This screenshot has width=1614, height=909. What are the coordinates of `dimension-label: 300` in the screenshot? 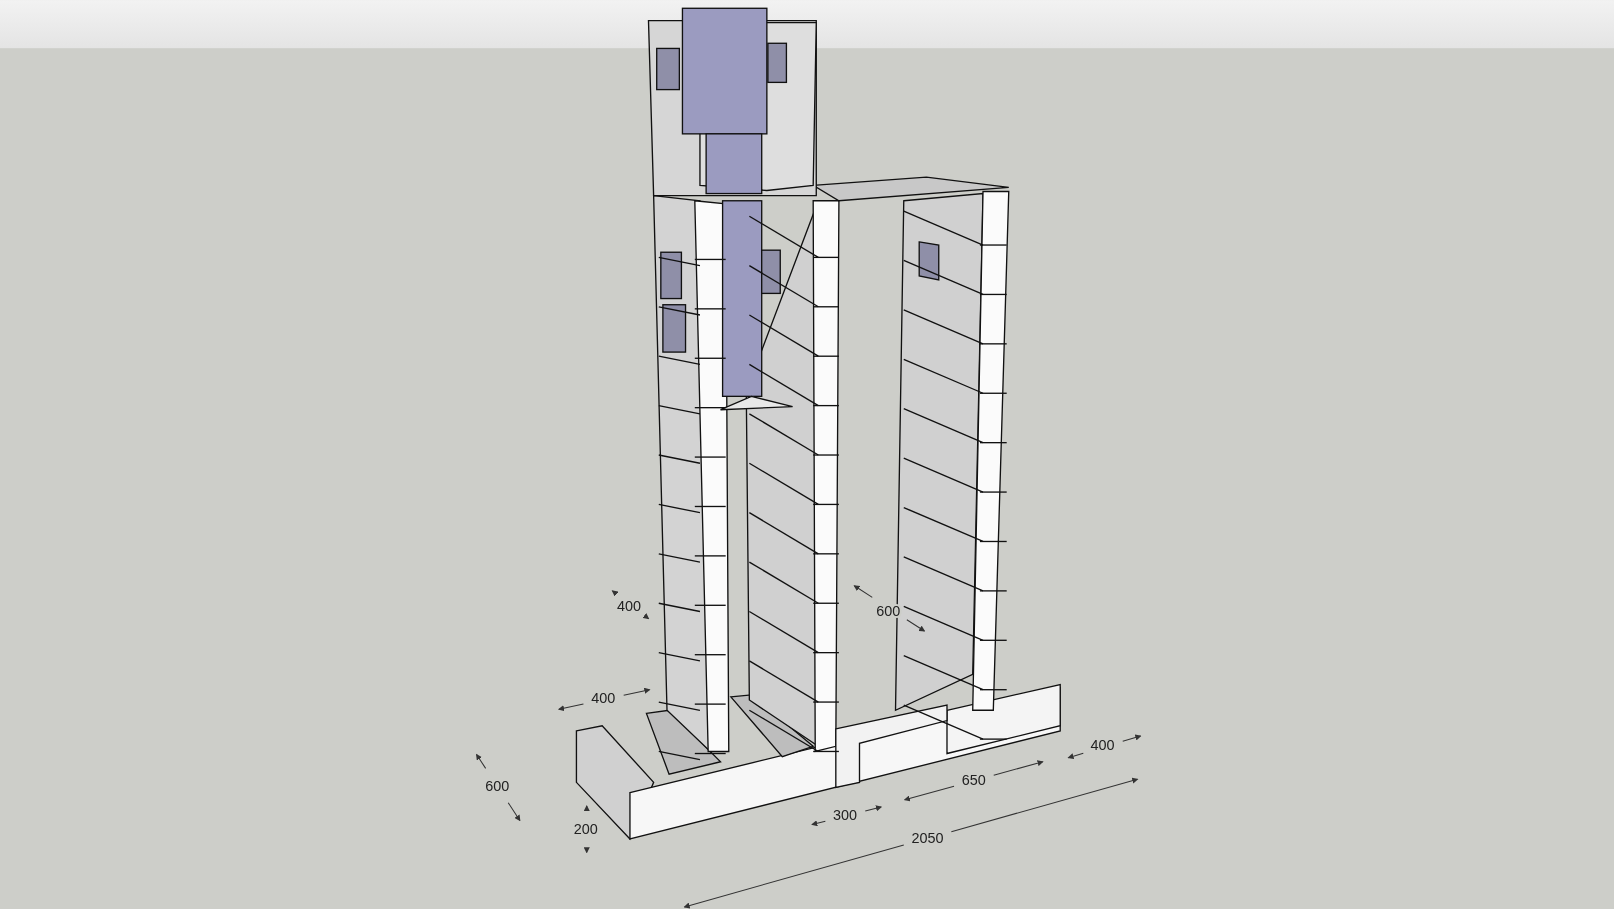 It's located at (845, 815).